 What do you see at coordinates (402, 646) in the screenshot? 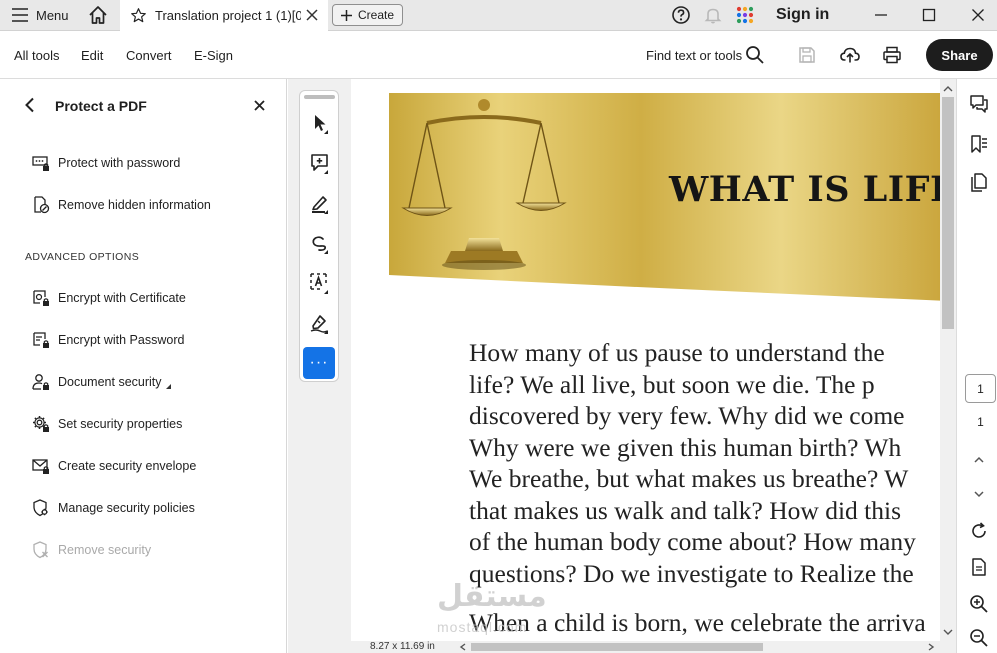
I see `page-size-readout: 8.27 x 11.69 in` at bounding box center [402, 646].